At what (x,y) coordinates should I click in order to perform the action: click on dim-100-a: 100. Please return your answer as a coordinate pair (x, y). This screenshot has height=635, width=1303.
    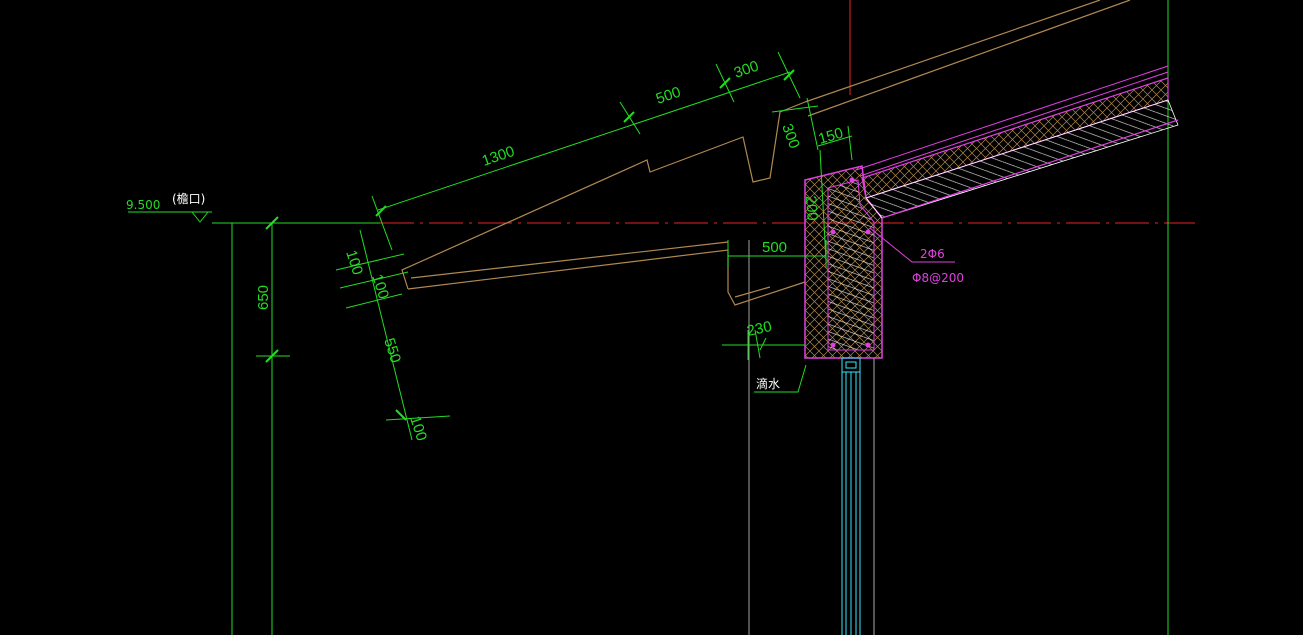
    Looking at the image, I should click on (354, 262).